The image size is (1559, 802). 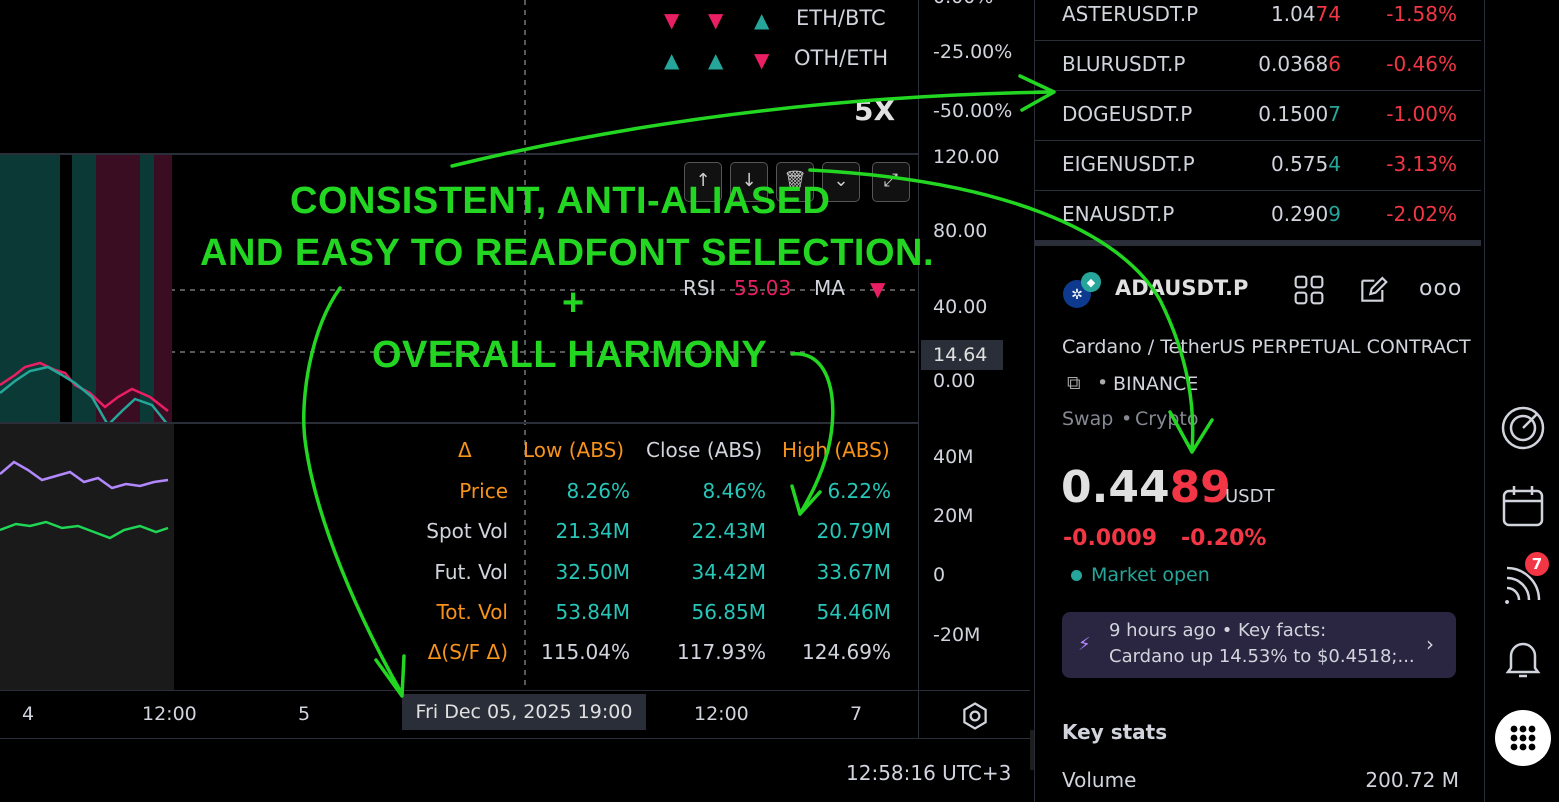 I want to click on more-options-icon: ooo, so click(x=1440, y=288).